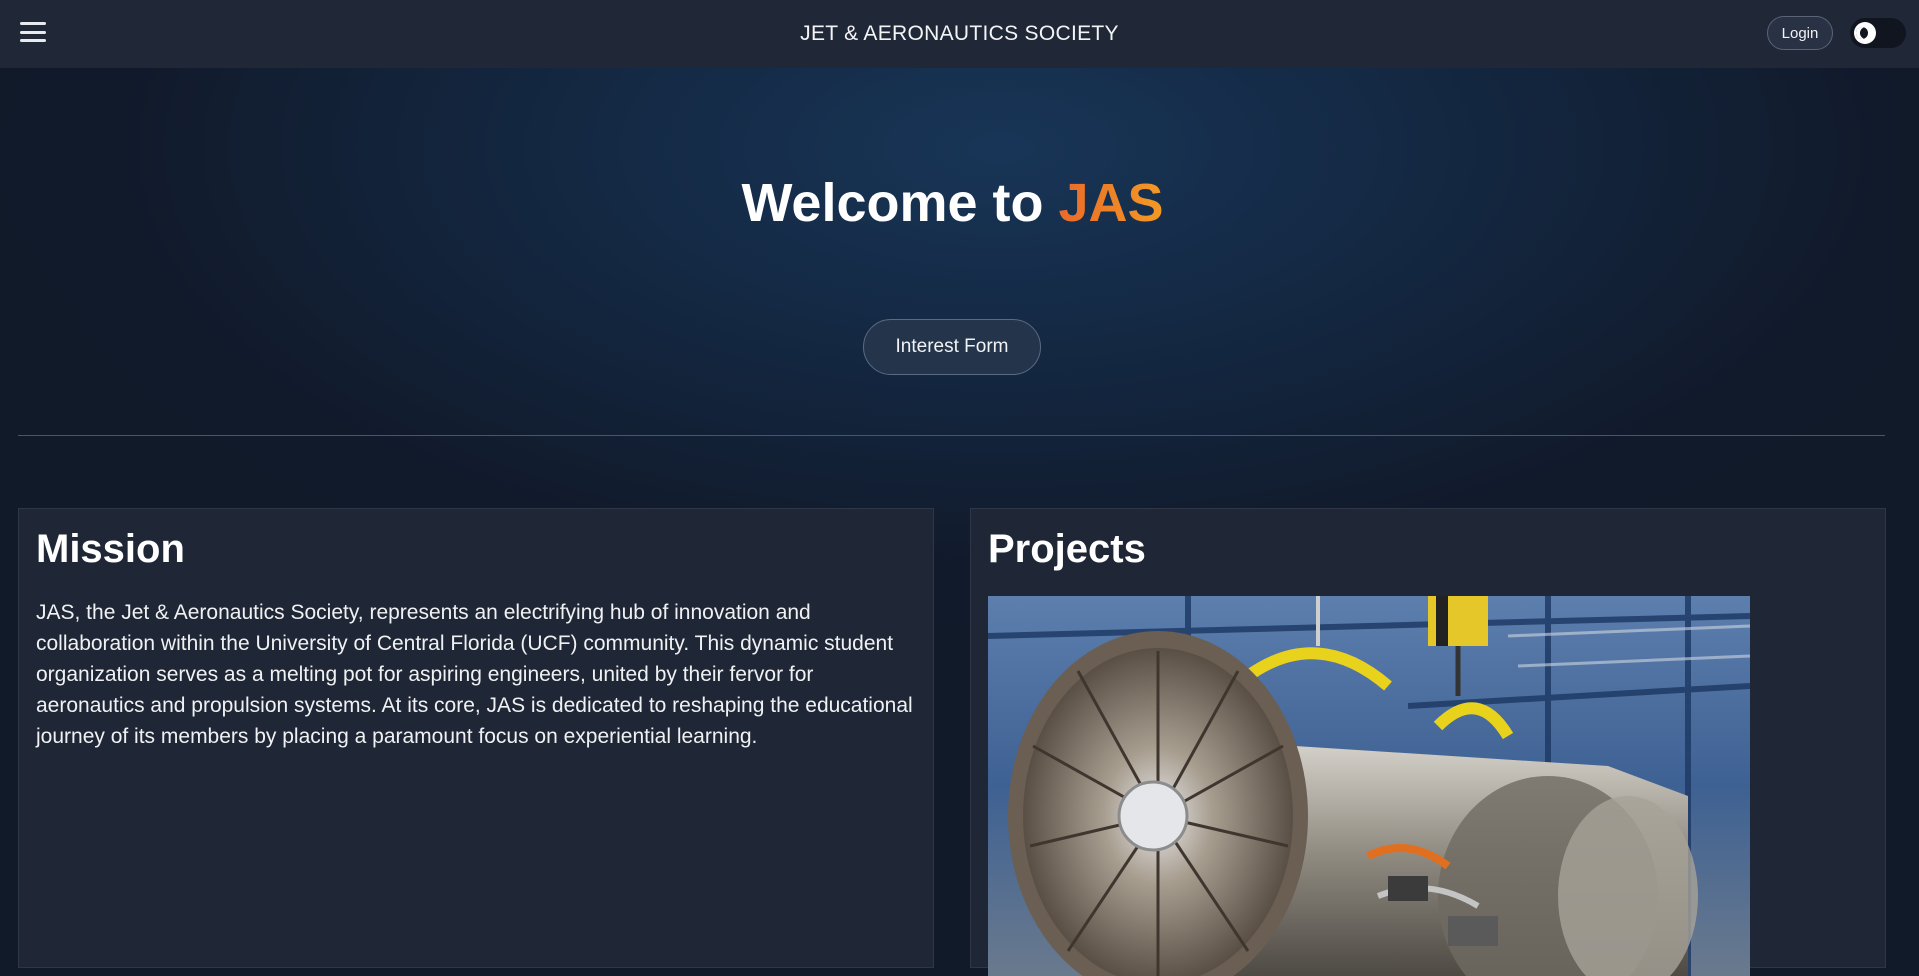 The height and width of the screenshot is (976, 1919). What do you see at coordinates (951, 435) in the screenshot?
I see `section-divider` at bounding box center [951, 435].